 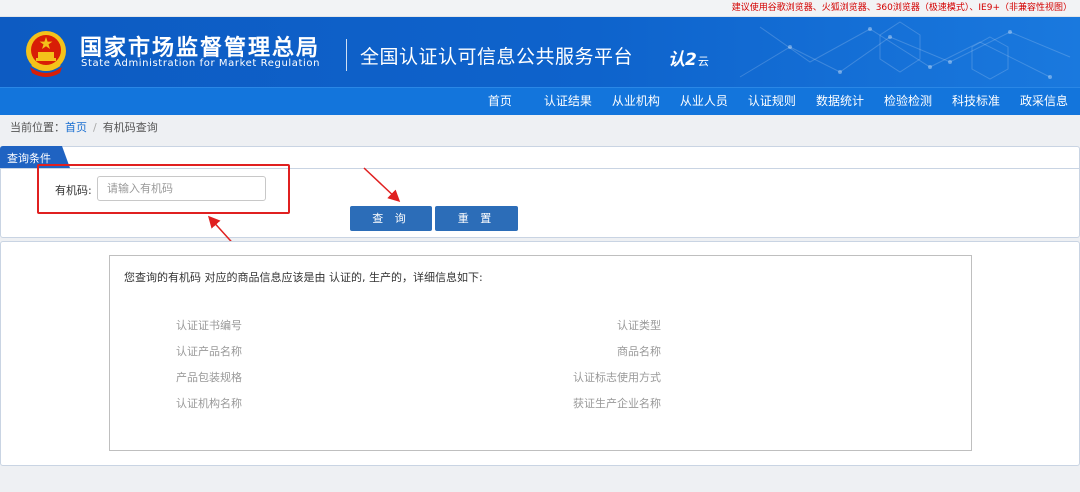 What do you see at coordinates (73, 190) in the screenshot?
I see `organic-code-label: 有机码:` at bounding box center [73, 190].